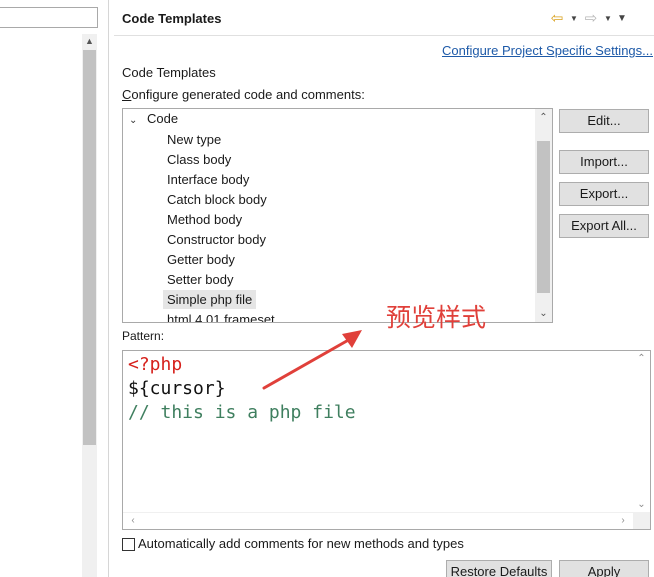 This screenshot has width=654, height=577. Describe the element at coordinates (194, 139) in the screenshot. I see `tree-item: New type` at that location.